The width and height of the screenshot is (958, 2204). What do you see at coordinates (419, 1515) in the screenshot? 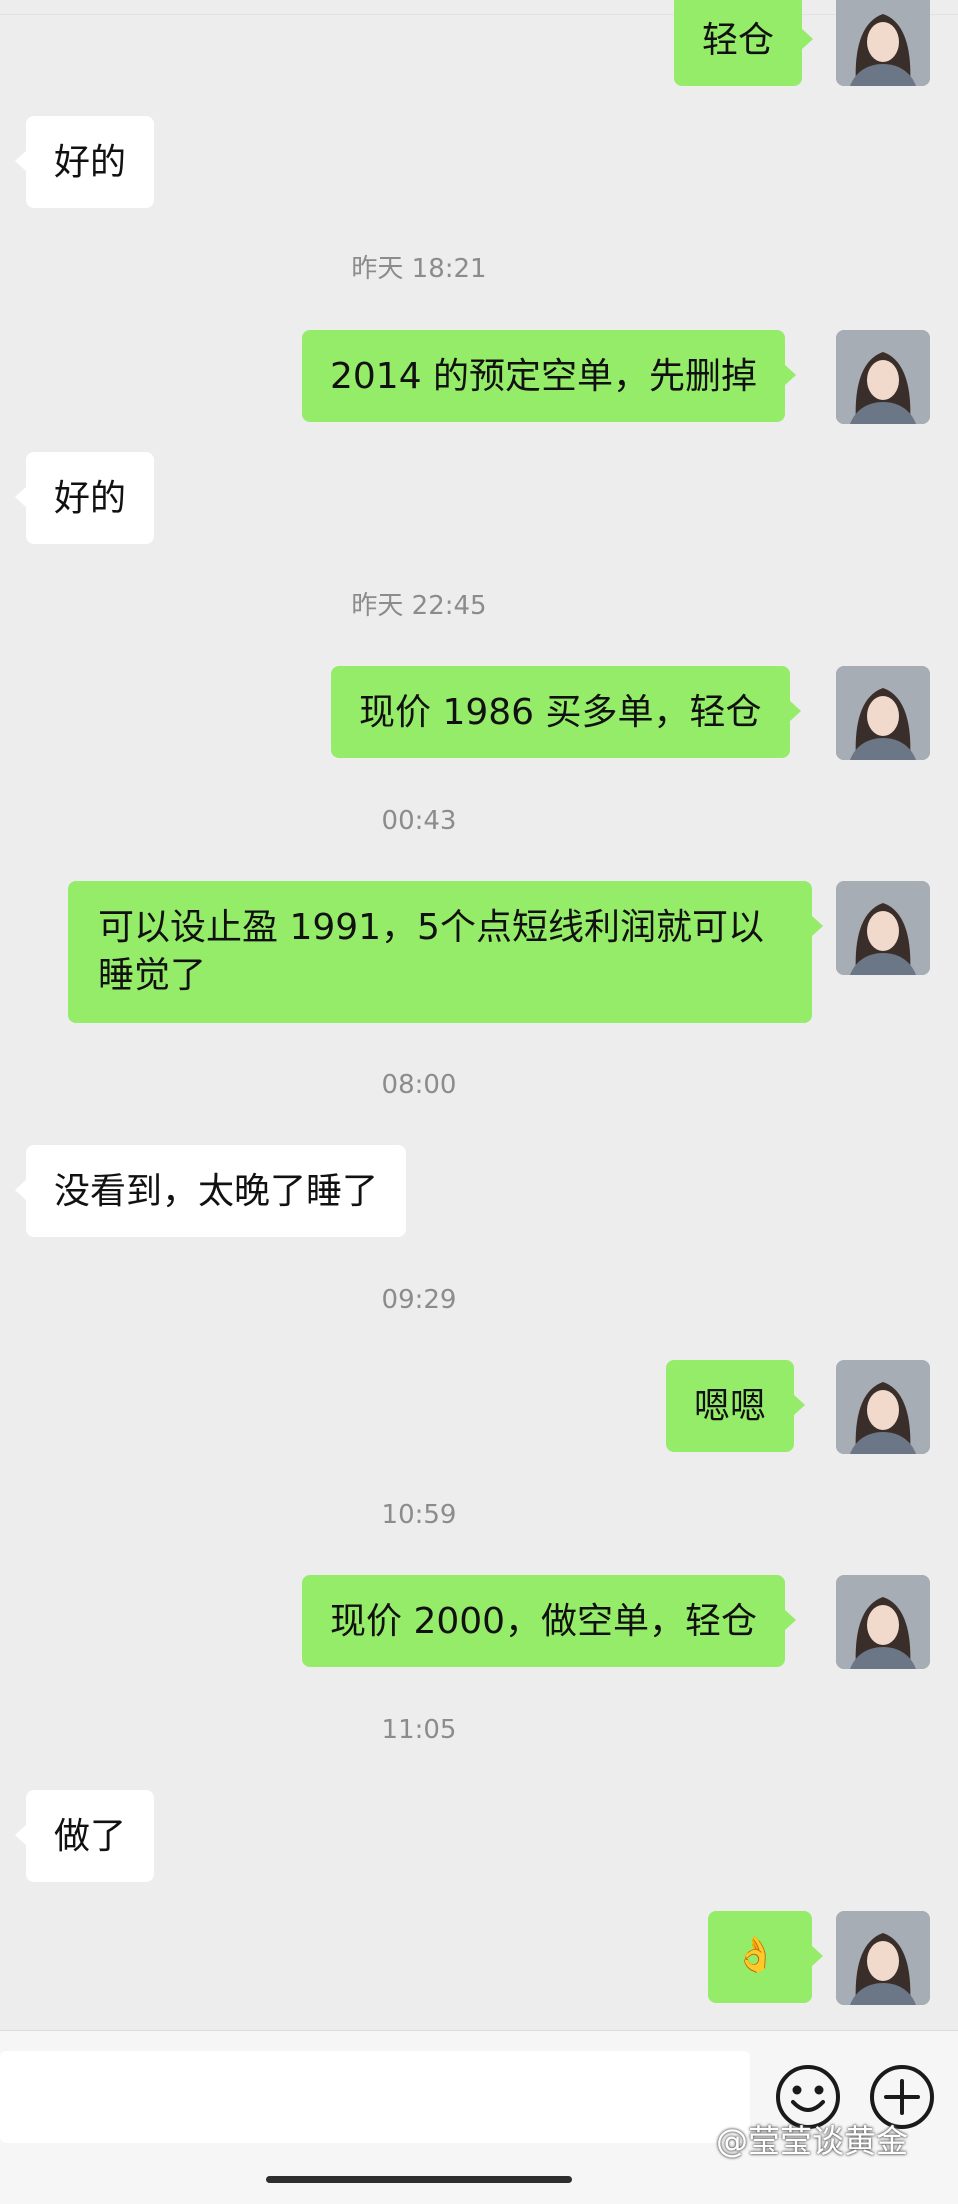
I see `timestamp: 10:59` at bounding box center [419, 1515].